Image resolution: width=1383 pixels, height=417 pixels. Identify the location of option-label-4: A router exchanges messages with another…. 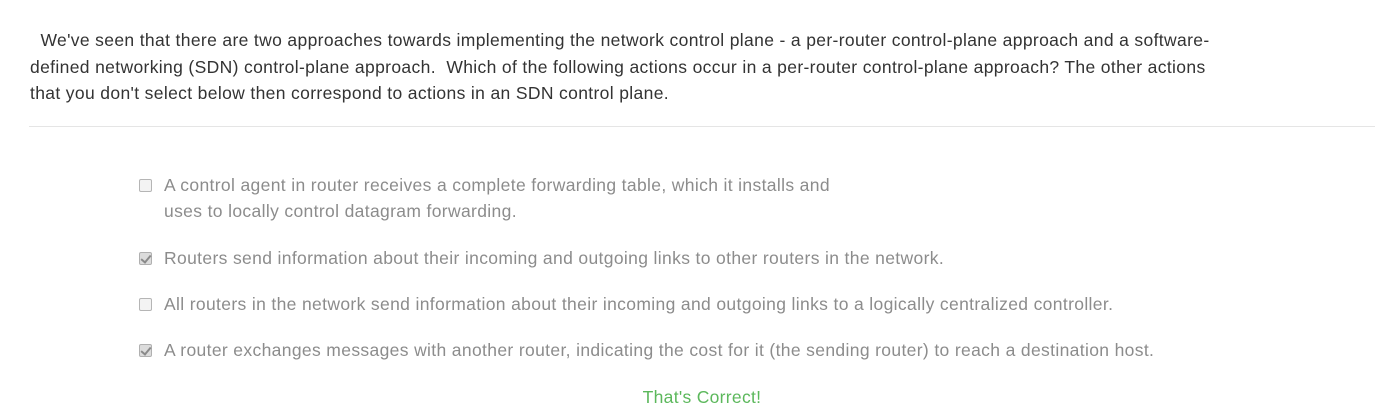
(659, 350).